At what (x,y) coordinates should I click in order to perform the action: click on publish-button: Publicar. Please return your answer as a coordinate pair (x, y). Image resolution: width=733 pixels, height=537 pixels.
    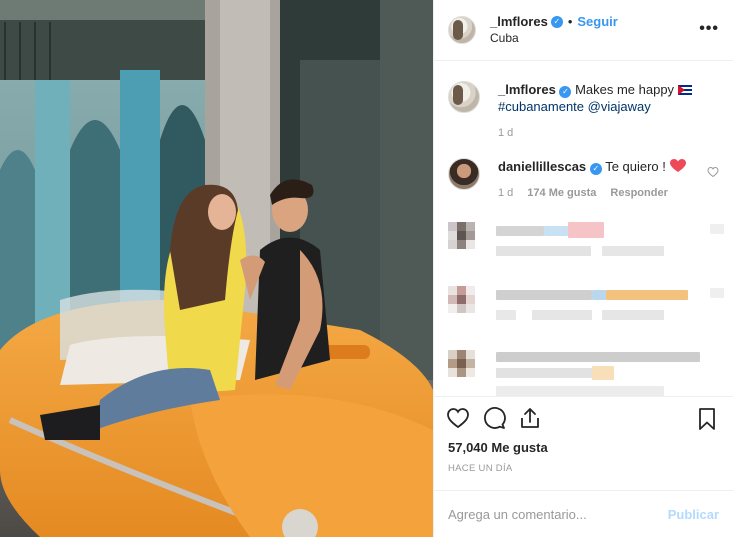
    Looking at the image, I should click on (693, 514).